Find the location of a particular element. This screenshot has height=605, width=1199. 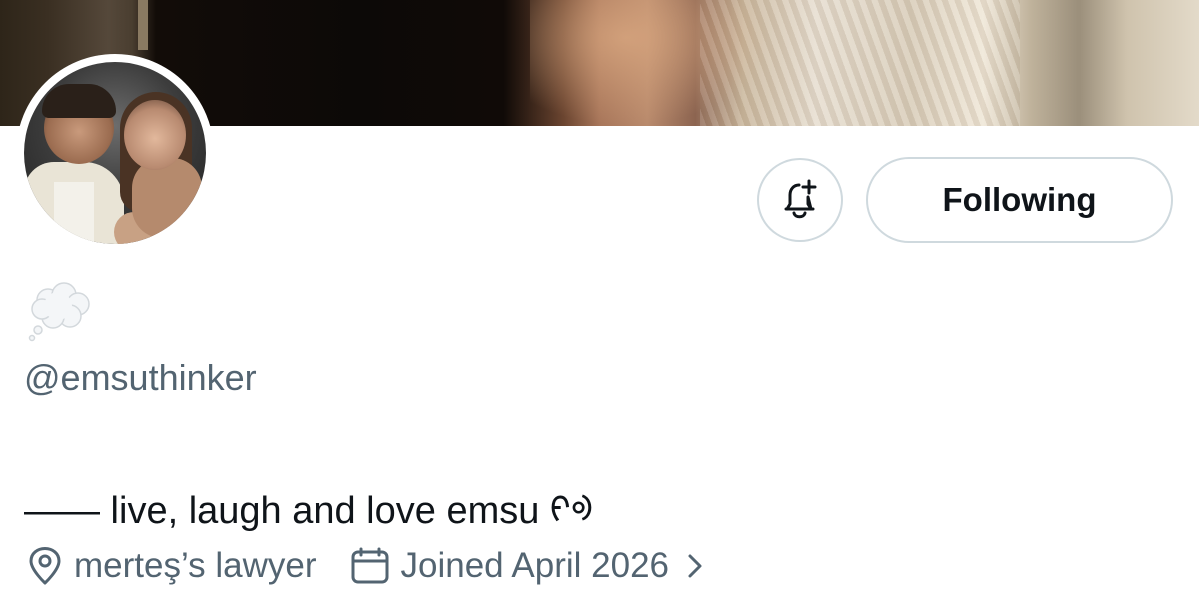

location-pin-icon is located at coordinates (45, 566).